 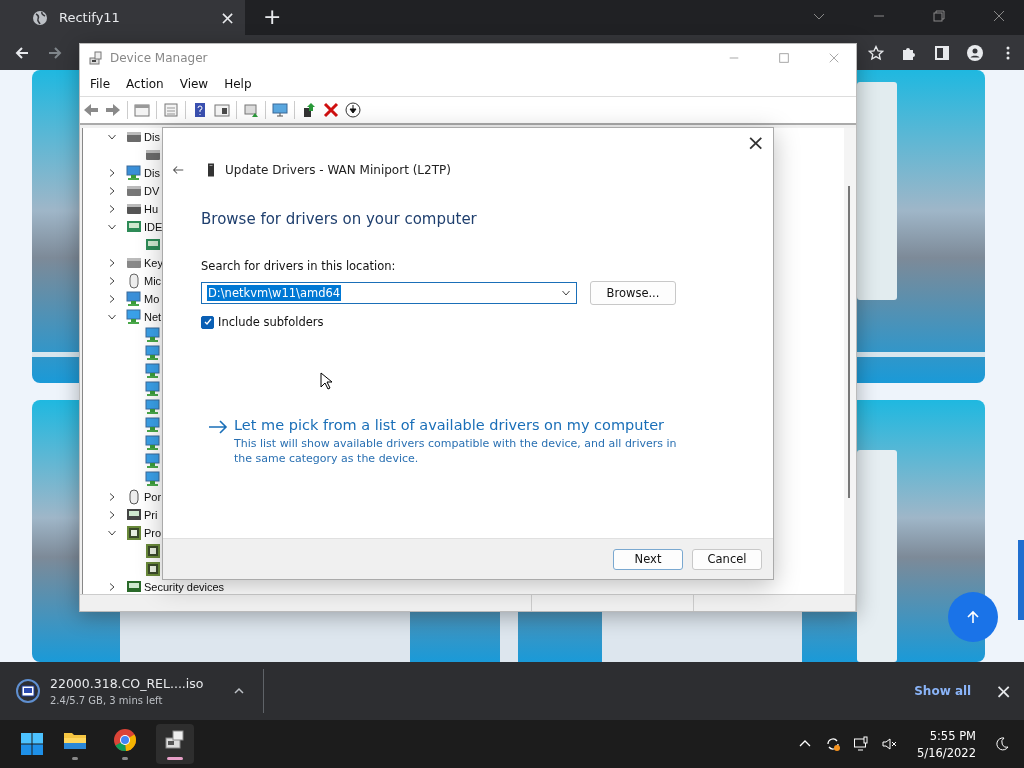 What do you see at coordinates (1002, 744) in the screenshot?
I see `moon-icon` at bounding box center [1002, 744].